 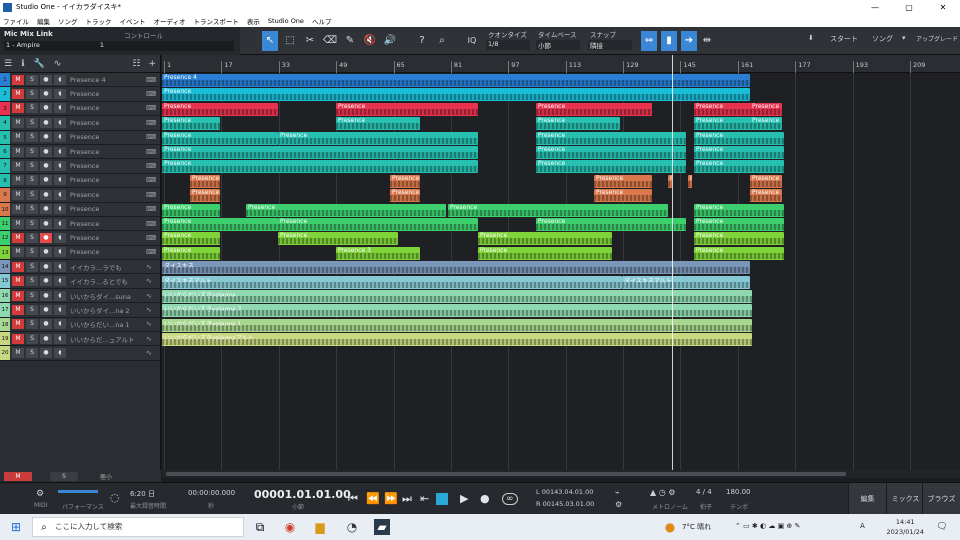 I want to click on track-lane: ダイスキネ, so click(x=561, y=267).